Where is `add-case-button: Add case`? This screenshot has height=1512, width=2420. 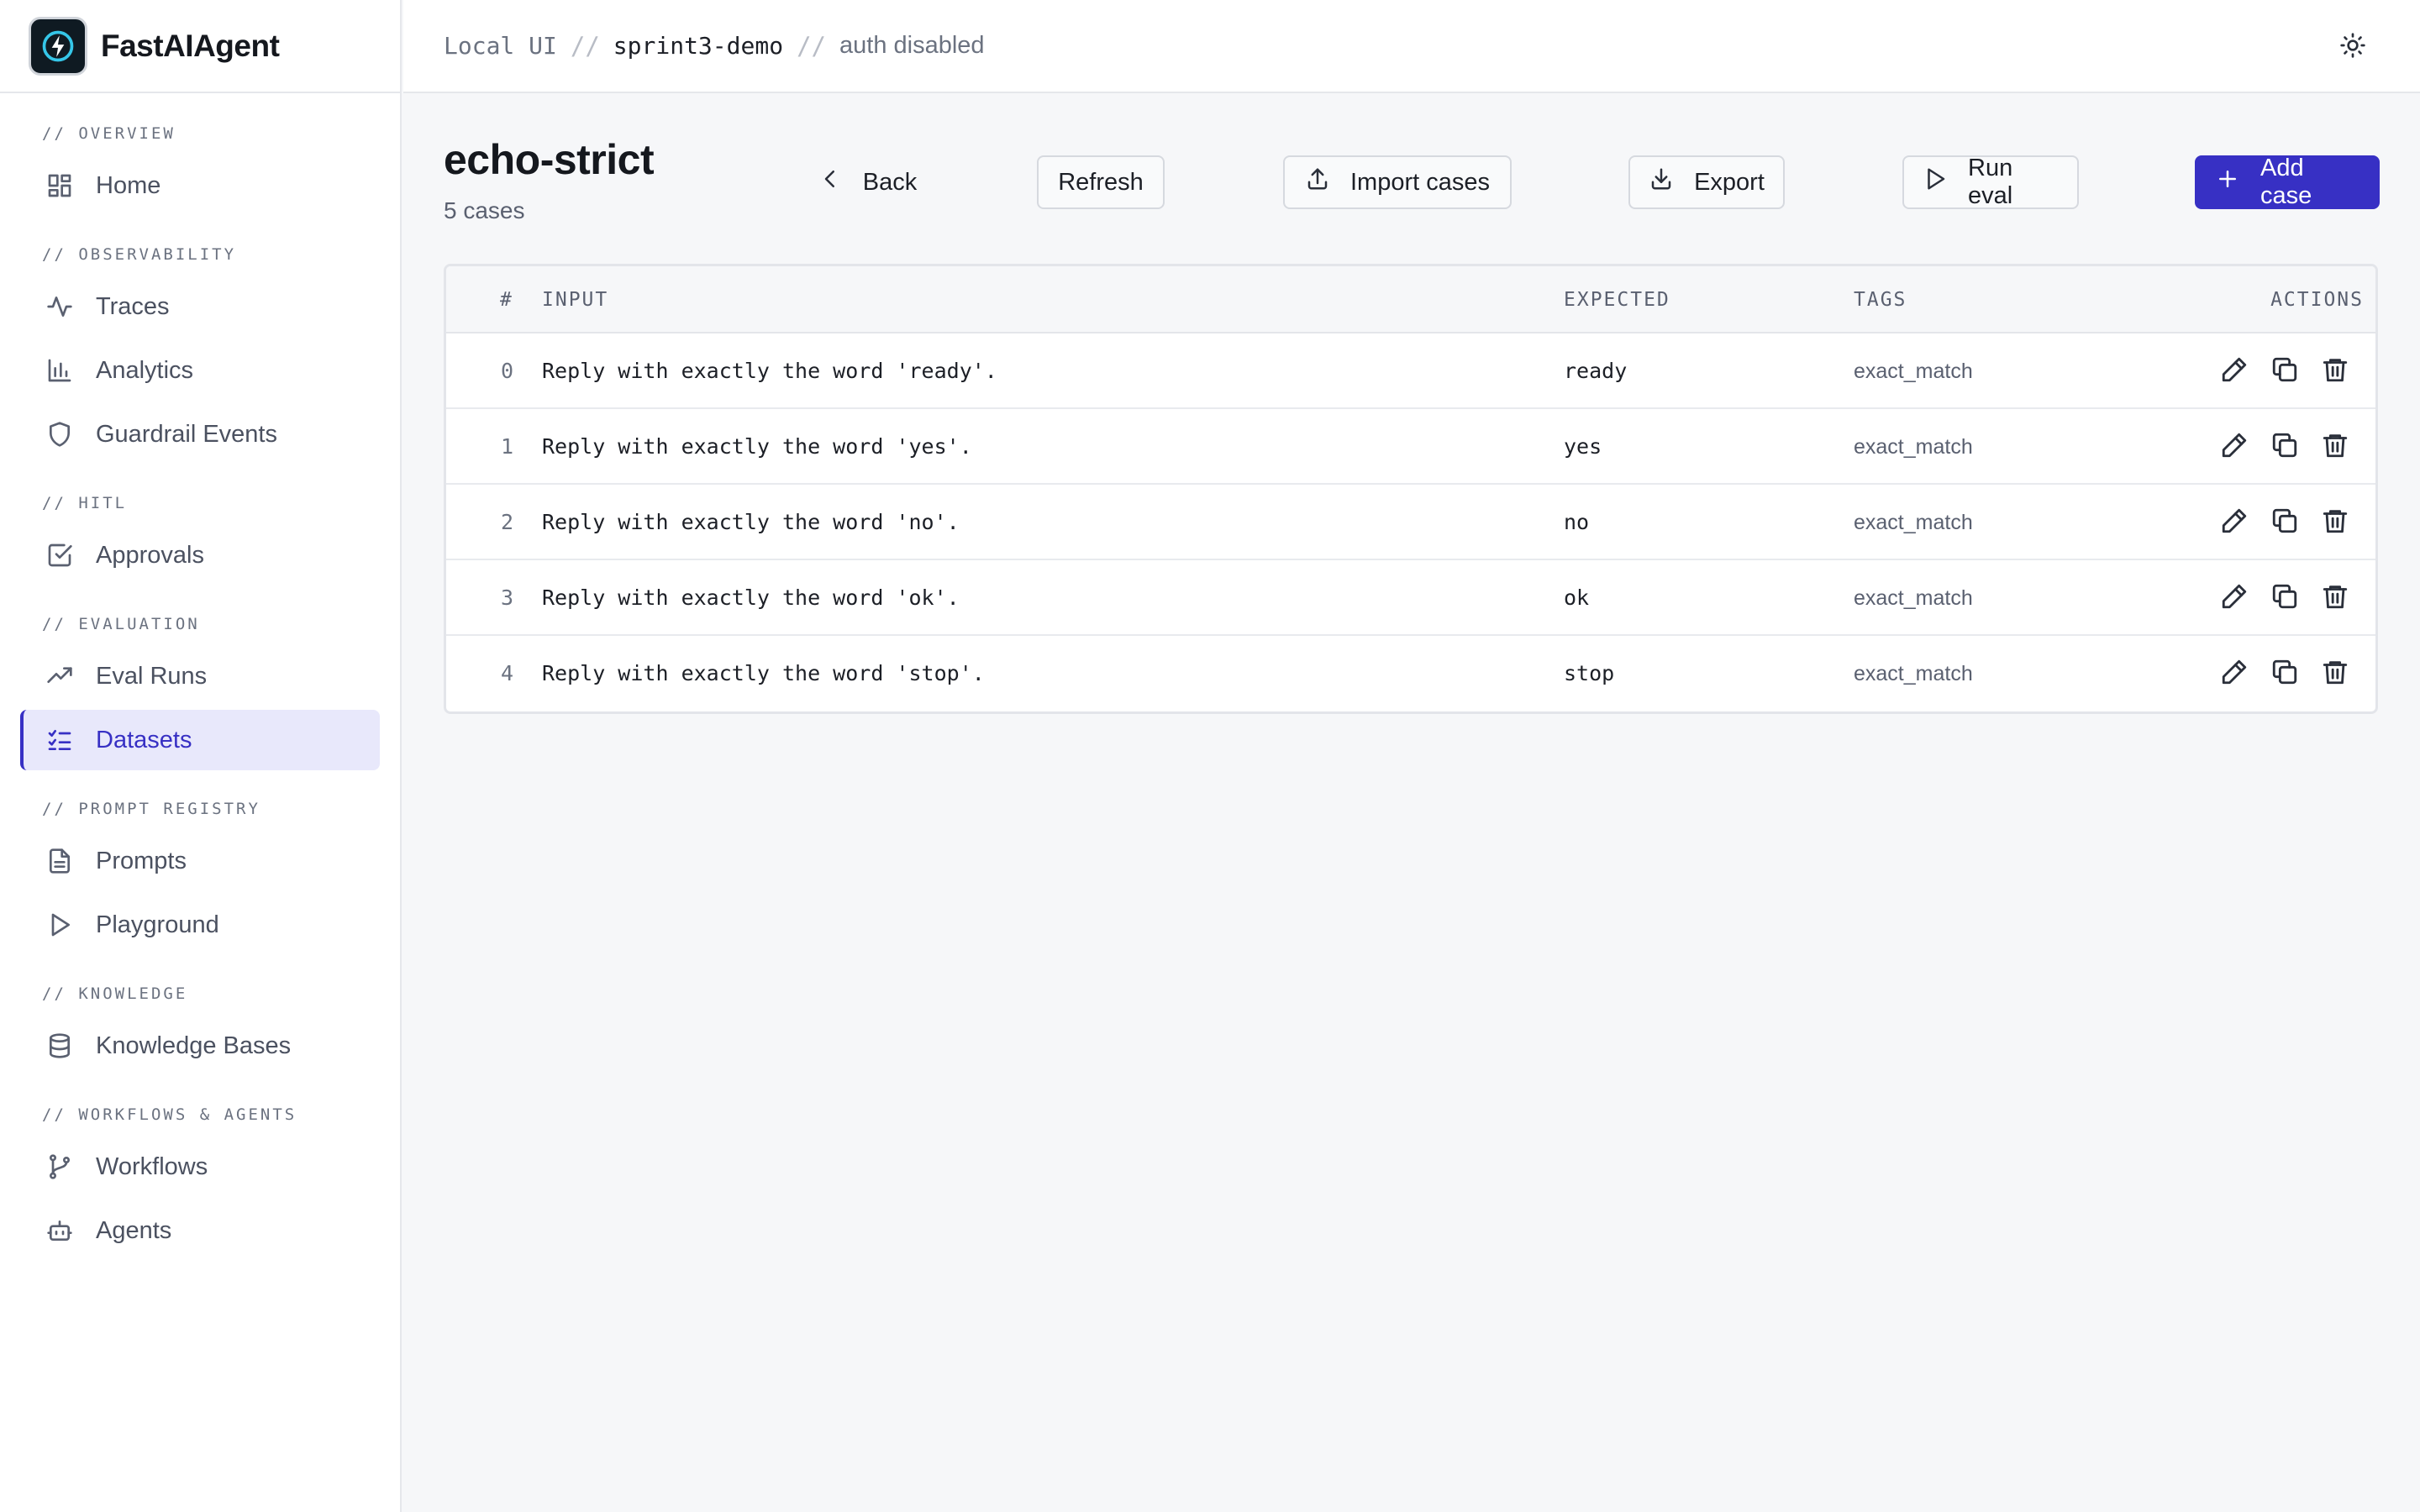
add-case-button: Add case is located at coordinates (2287, 182).